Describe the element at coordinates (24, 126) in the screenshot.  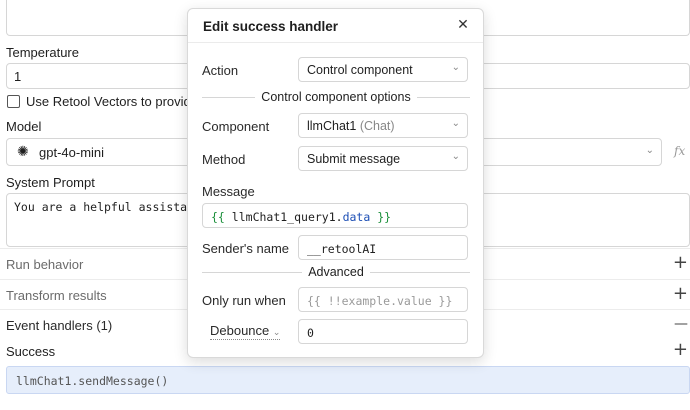
I see `model-label: Model` at that location.